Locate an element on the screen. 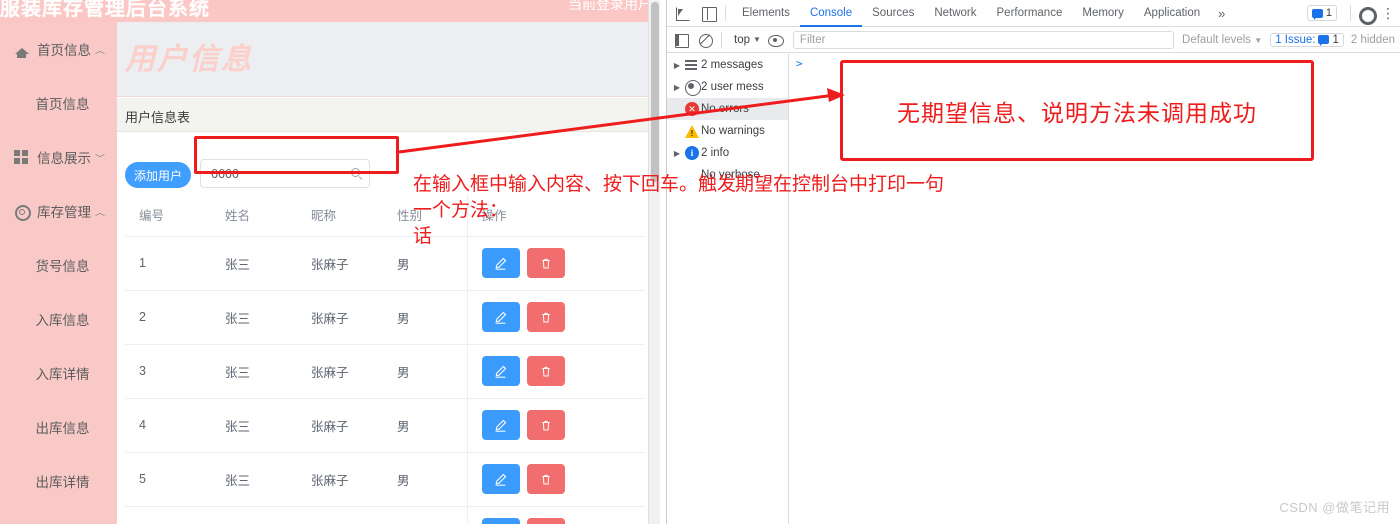 The height and width of the screenshot is (524, 1400). error-icon: ✕ is located at coordinates (692, 109).